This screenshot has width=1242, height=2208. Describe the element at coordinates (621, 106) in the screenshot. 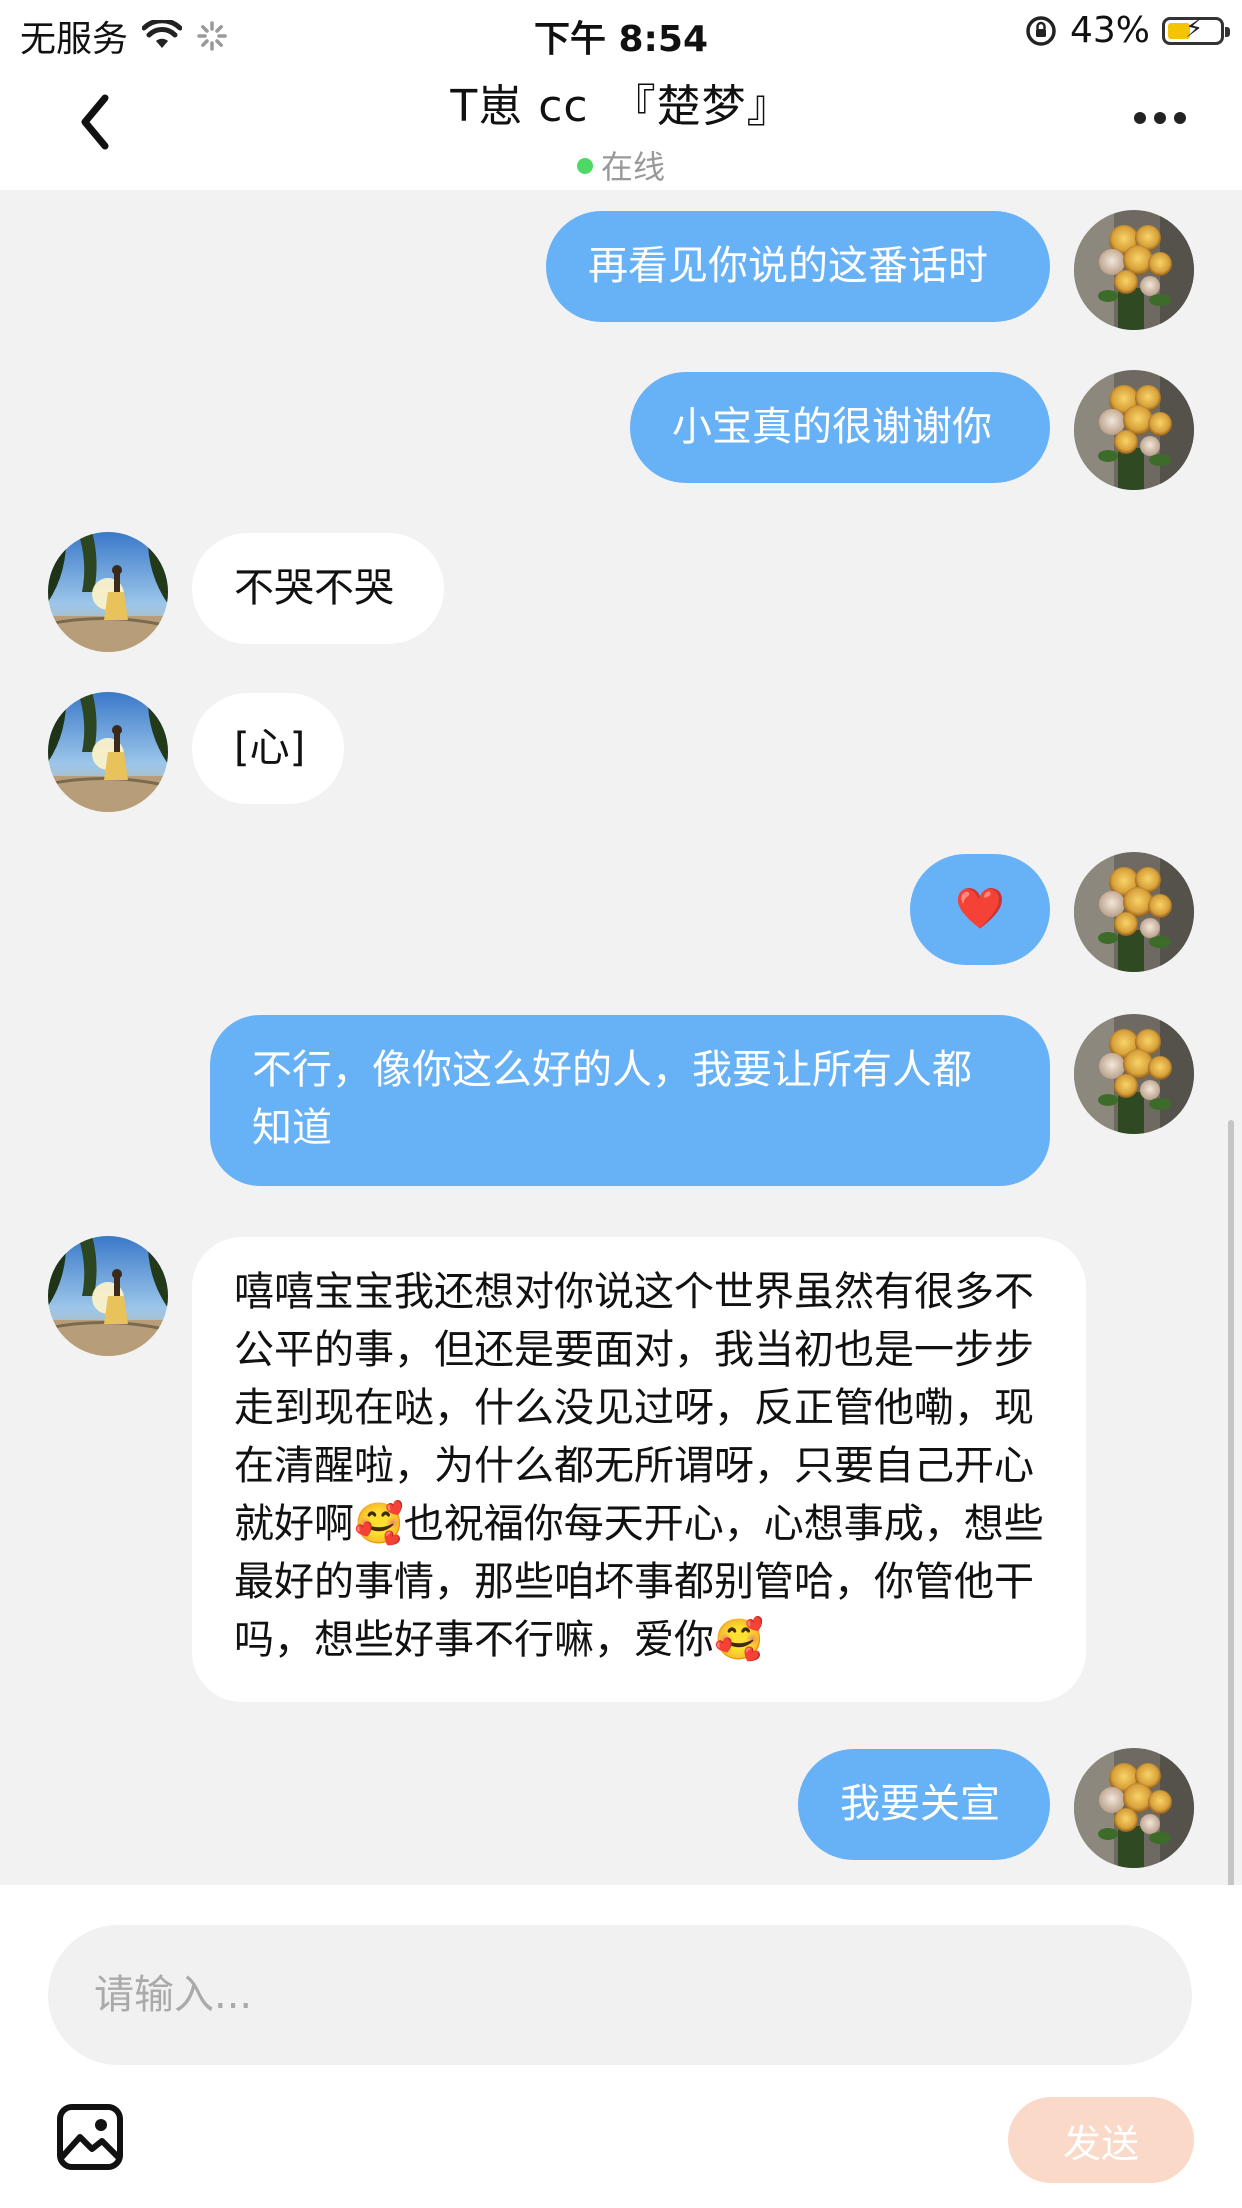

I see `chat-title: T崽 cc 『楚梦』` at that location.